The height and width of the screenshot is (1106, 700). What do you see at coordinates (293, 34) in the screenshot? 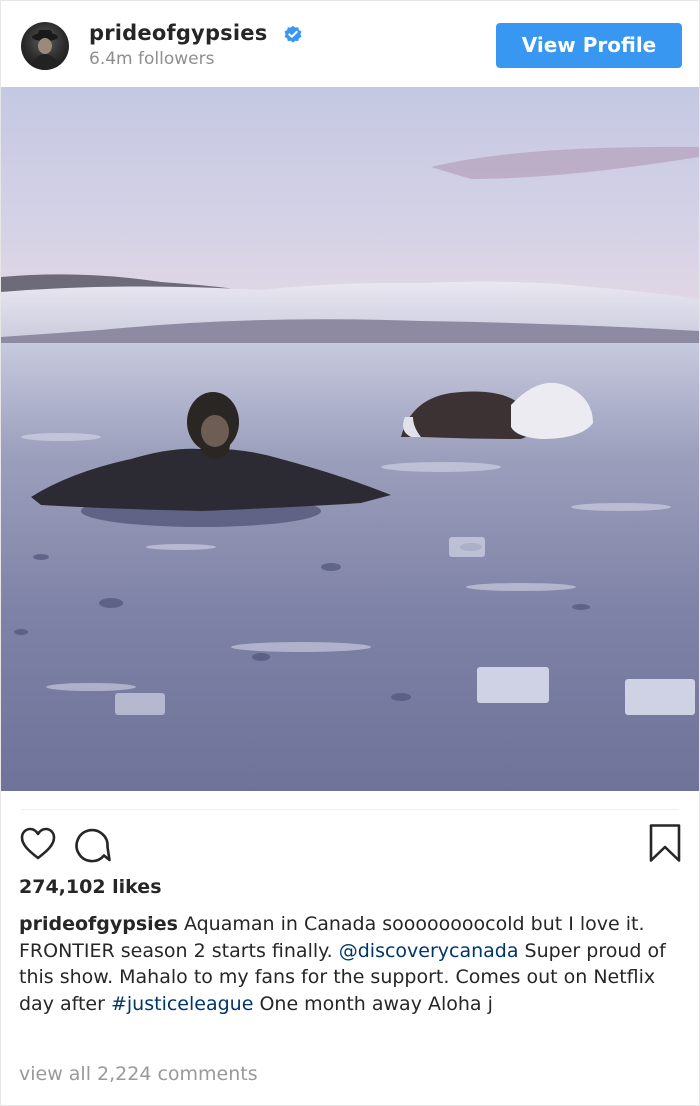
I see `verified-badge-icon` at bounding box center [293, 34].